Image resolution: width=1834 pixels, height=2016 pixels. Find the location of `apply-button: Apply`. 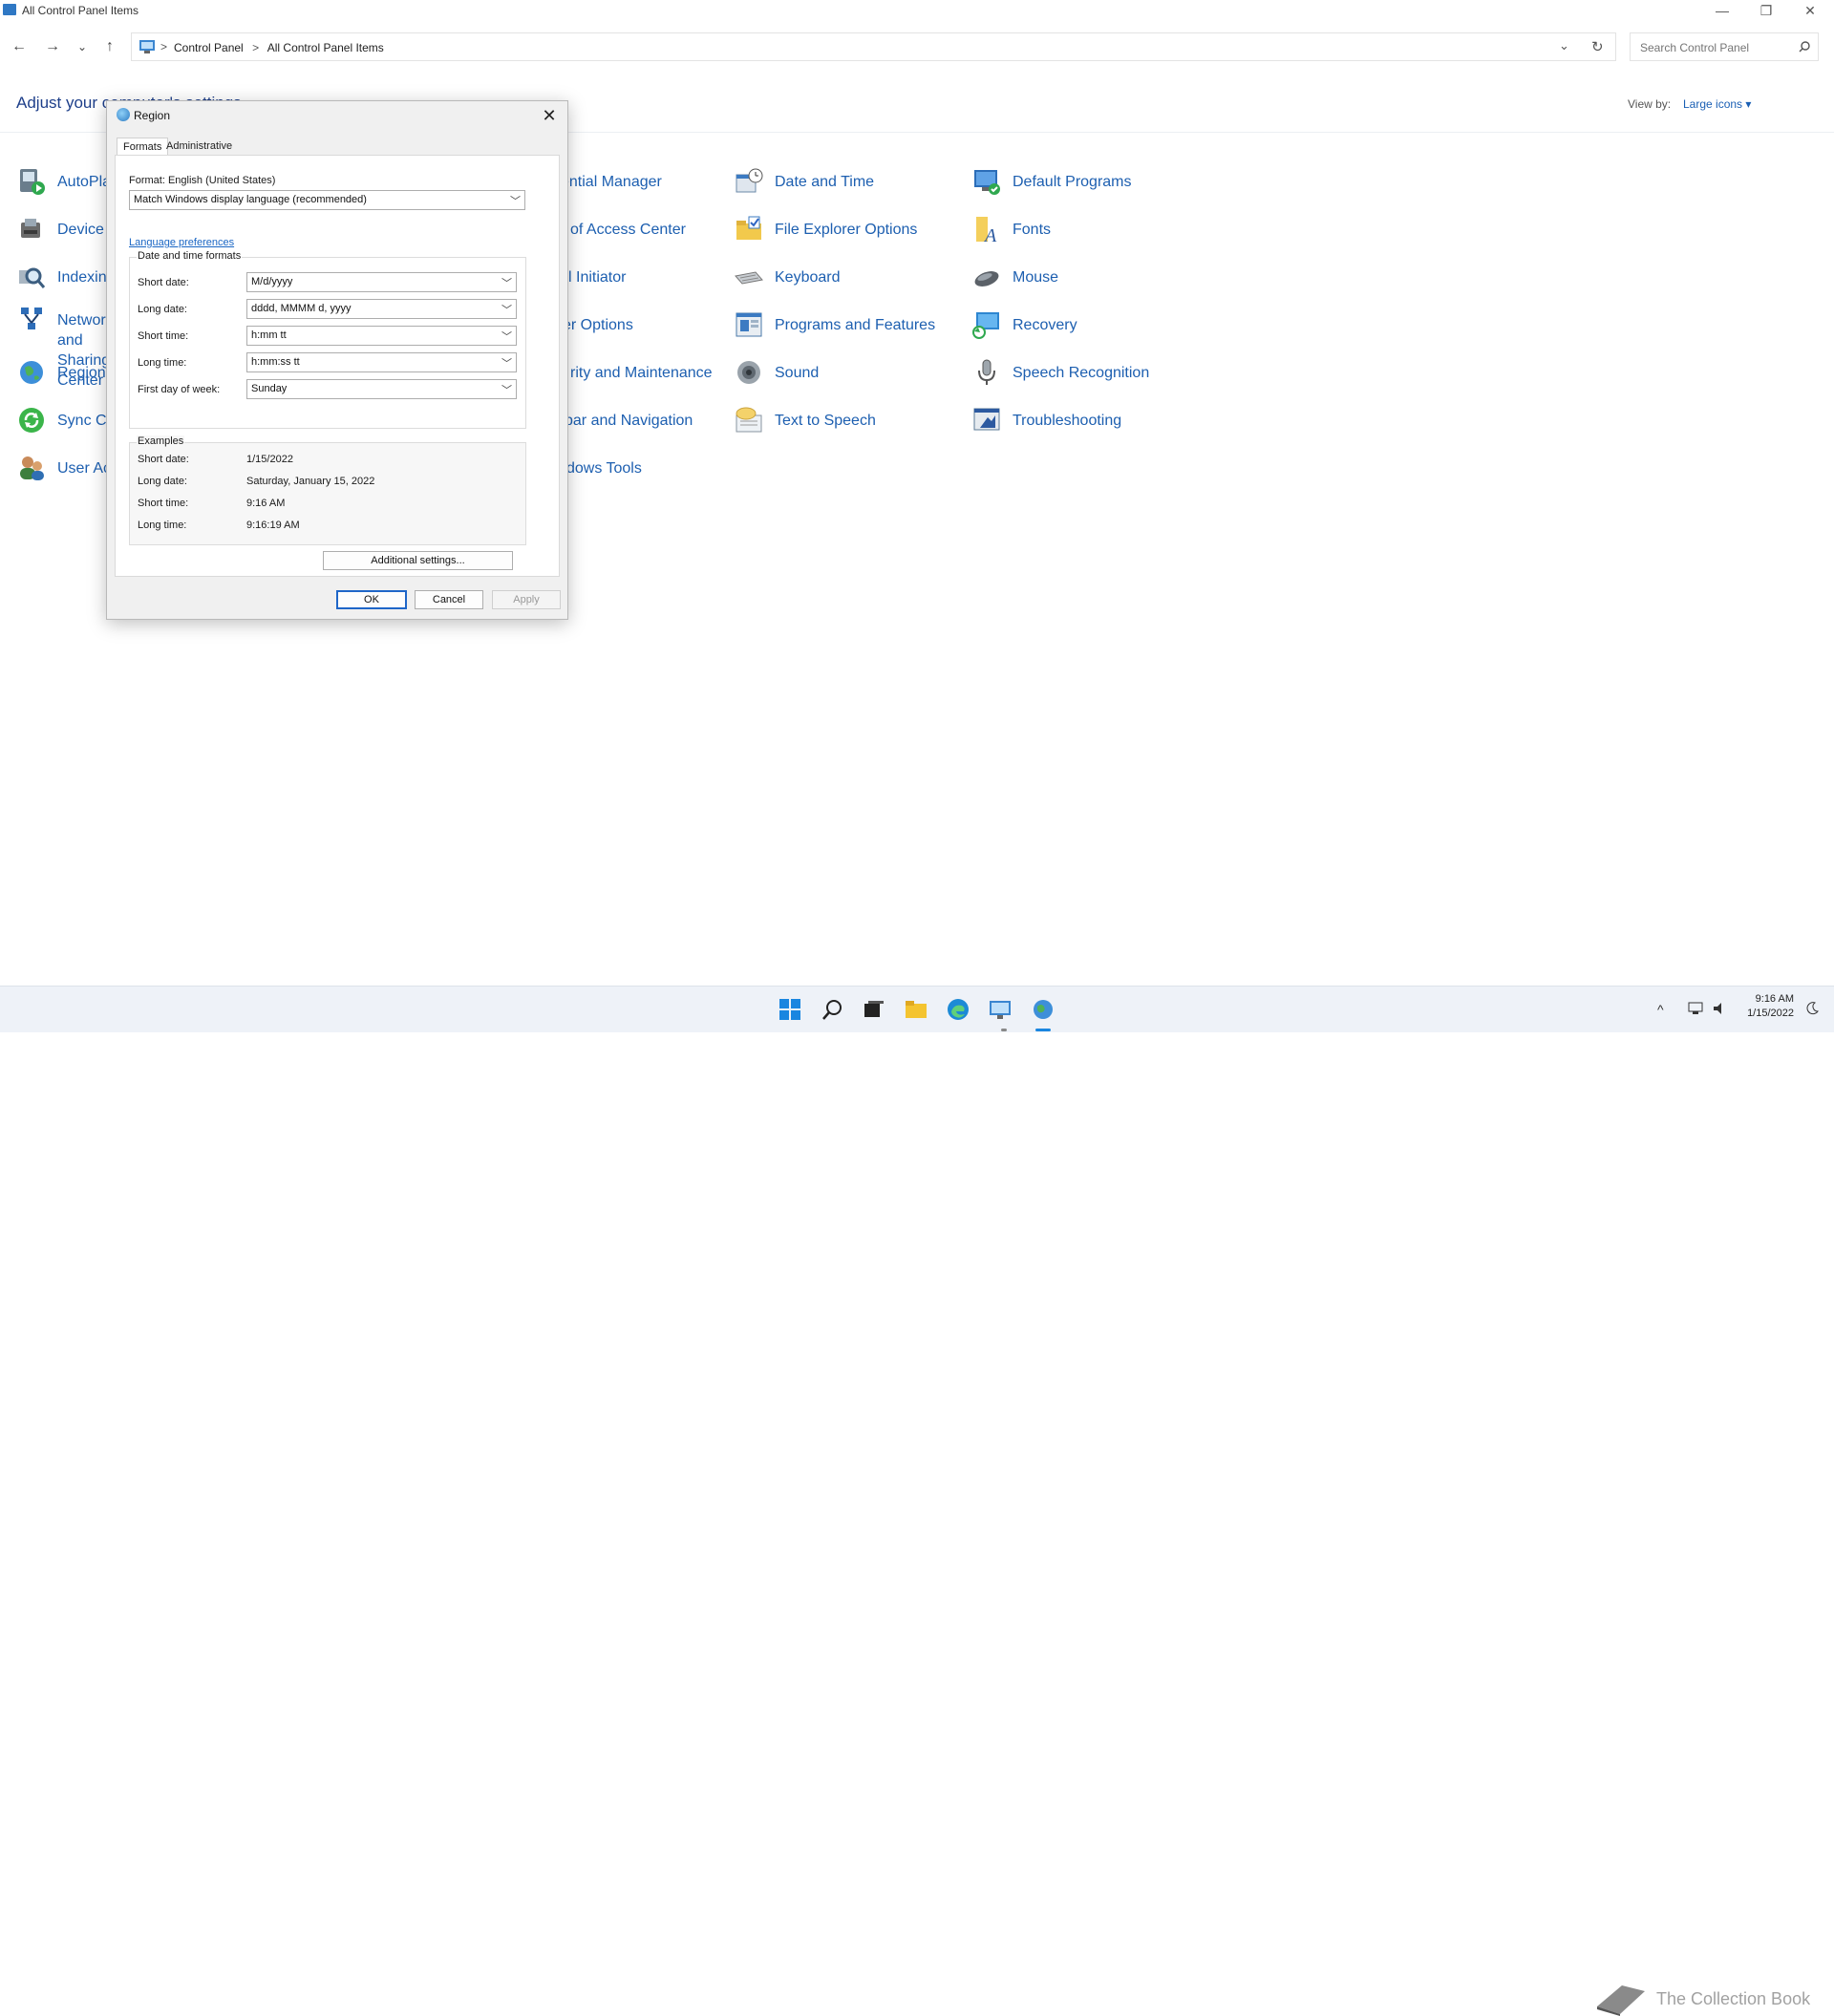

apply-button: Apply is located at coordinates (526, 599).